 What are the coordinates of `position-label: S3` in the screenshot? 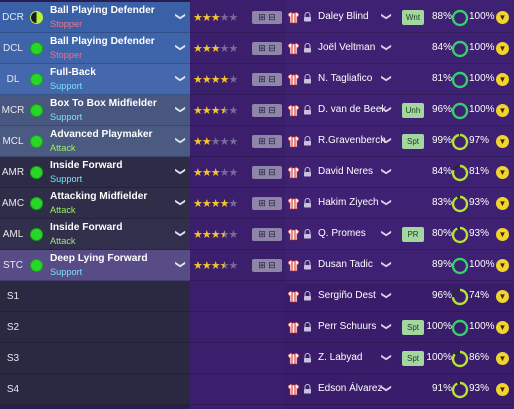 It's located at (13, 358).